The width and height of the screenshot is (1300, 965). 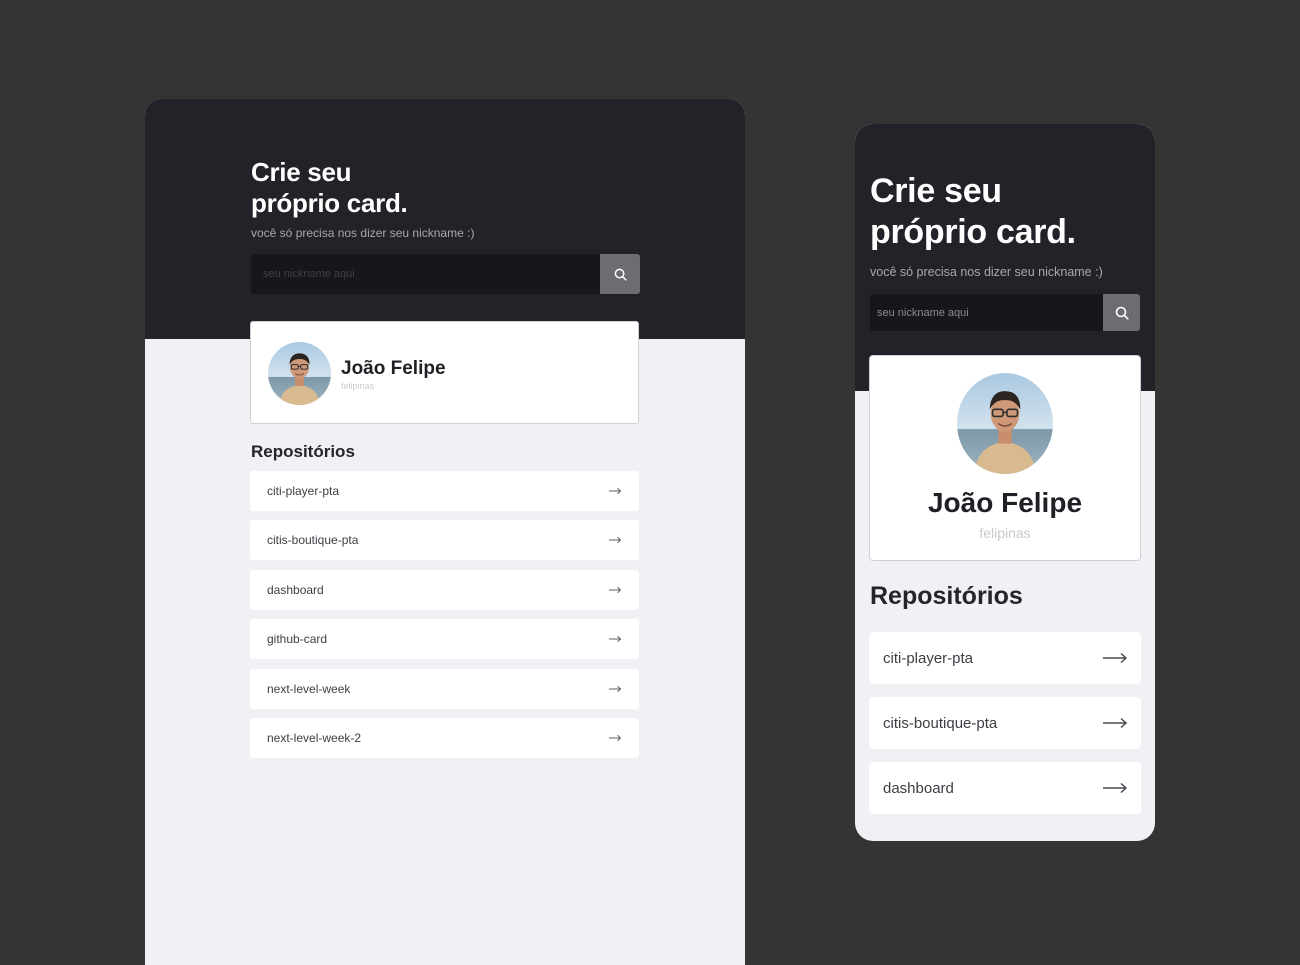 I want to click on repository-item: next-level-week-2, so click(x=444, y=737).